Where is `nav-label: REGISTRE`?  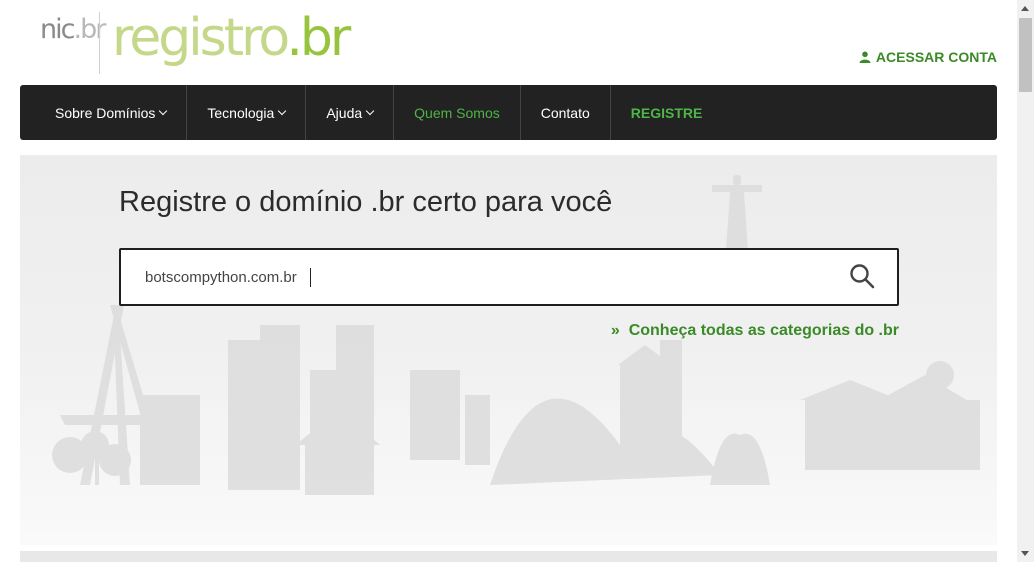 nav-label: REGISTRE is located at coordinates (666, 112).